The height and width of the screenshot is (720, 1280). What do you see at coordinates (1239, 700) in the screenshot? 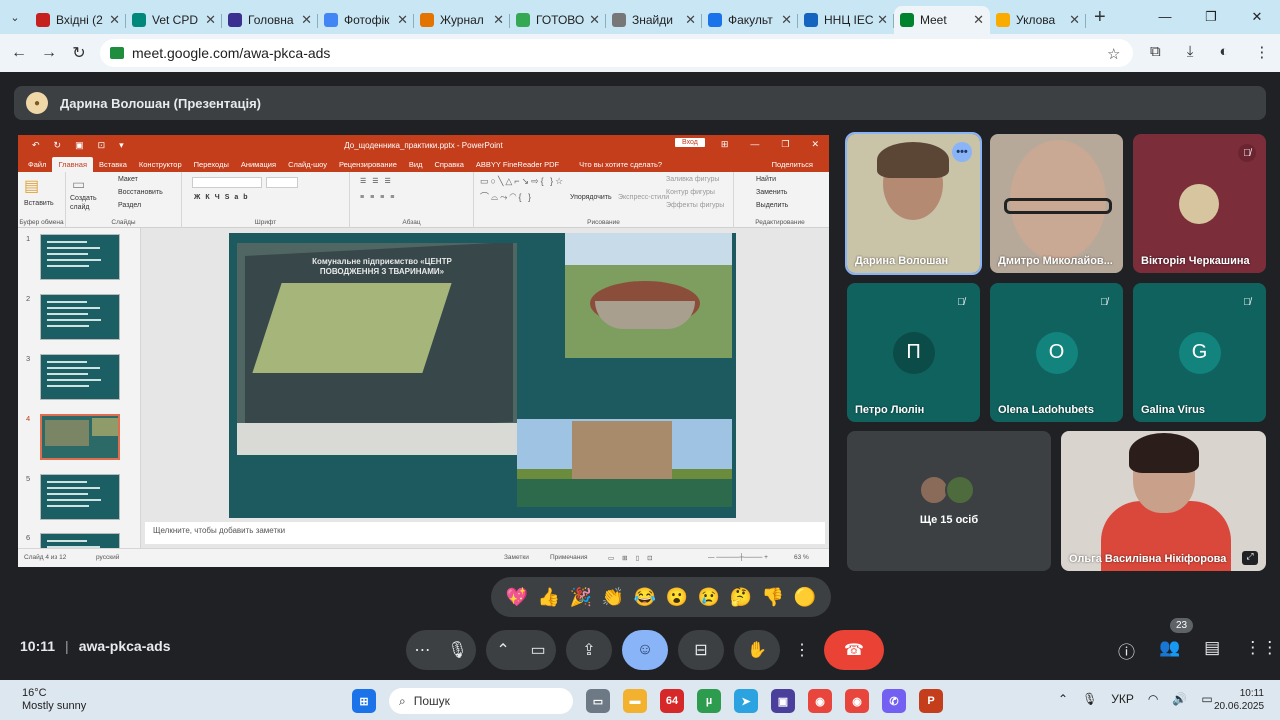
I see `taskbar-clock: 10:11 20.06.2025` at bounding box center [1239, 700].